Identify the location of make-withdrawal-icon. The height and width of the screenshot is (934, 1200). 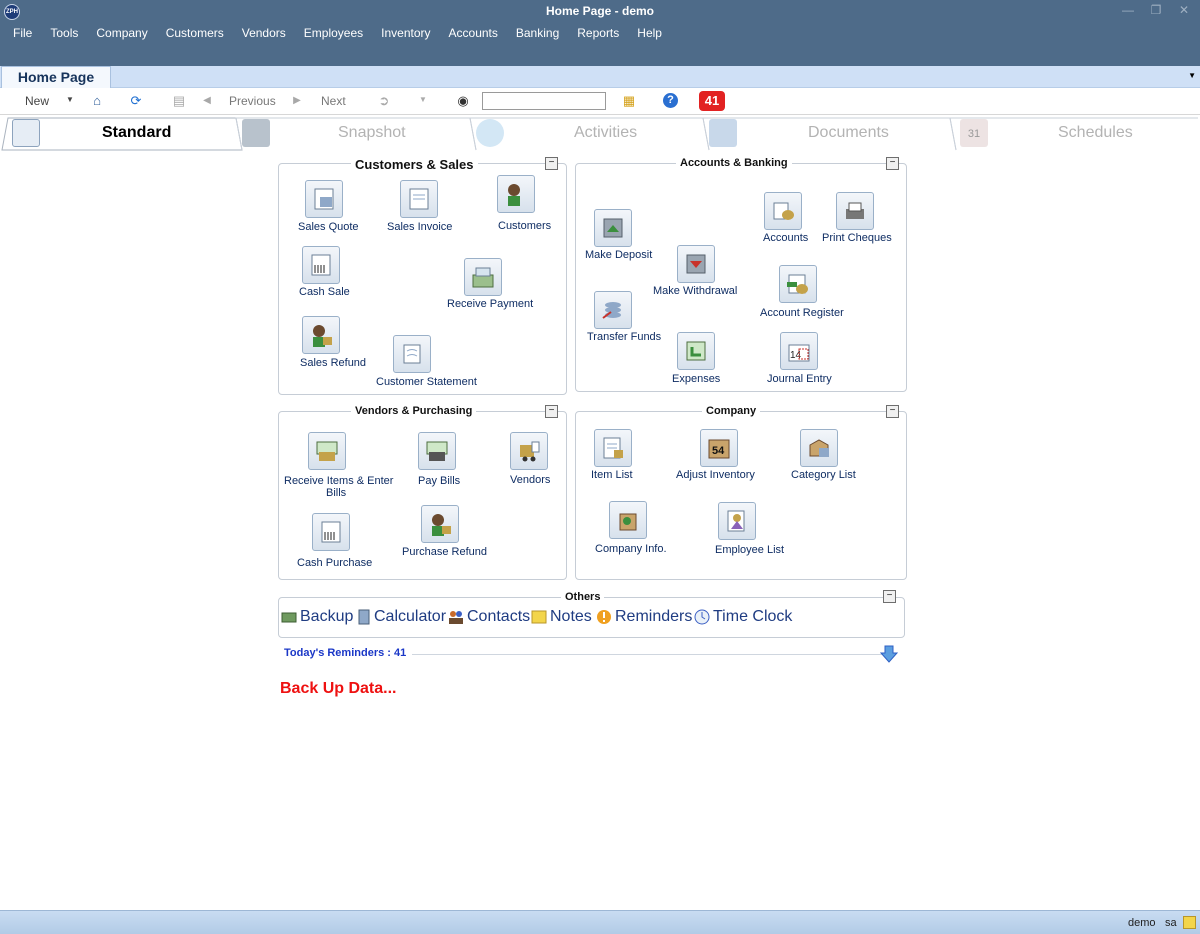
(696, 264).